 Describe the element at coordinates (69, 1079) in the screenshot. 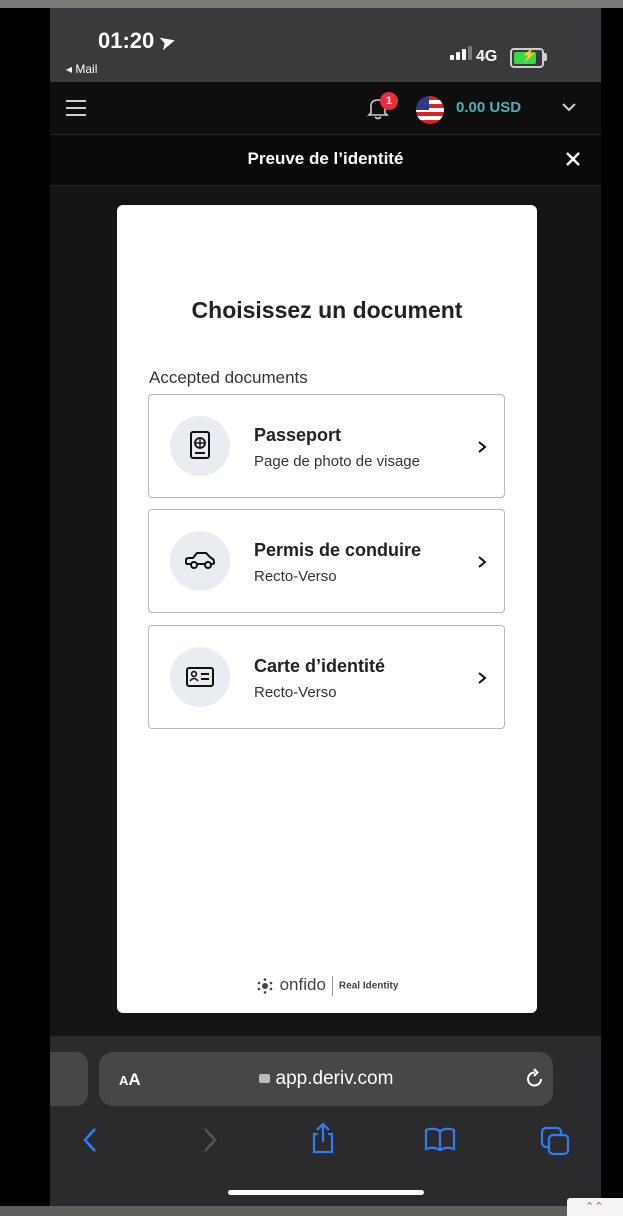

I see `previous-tab-preview` at that location.